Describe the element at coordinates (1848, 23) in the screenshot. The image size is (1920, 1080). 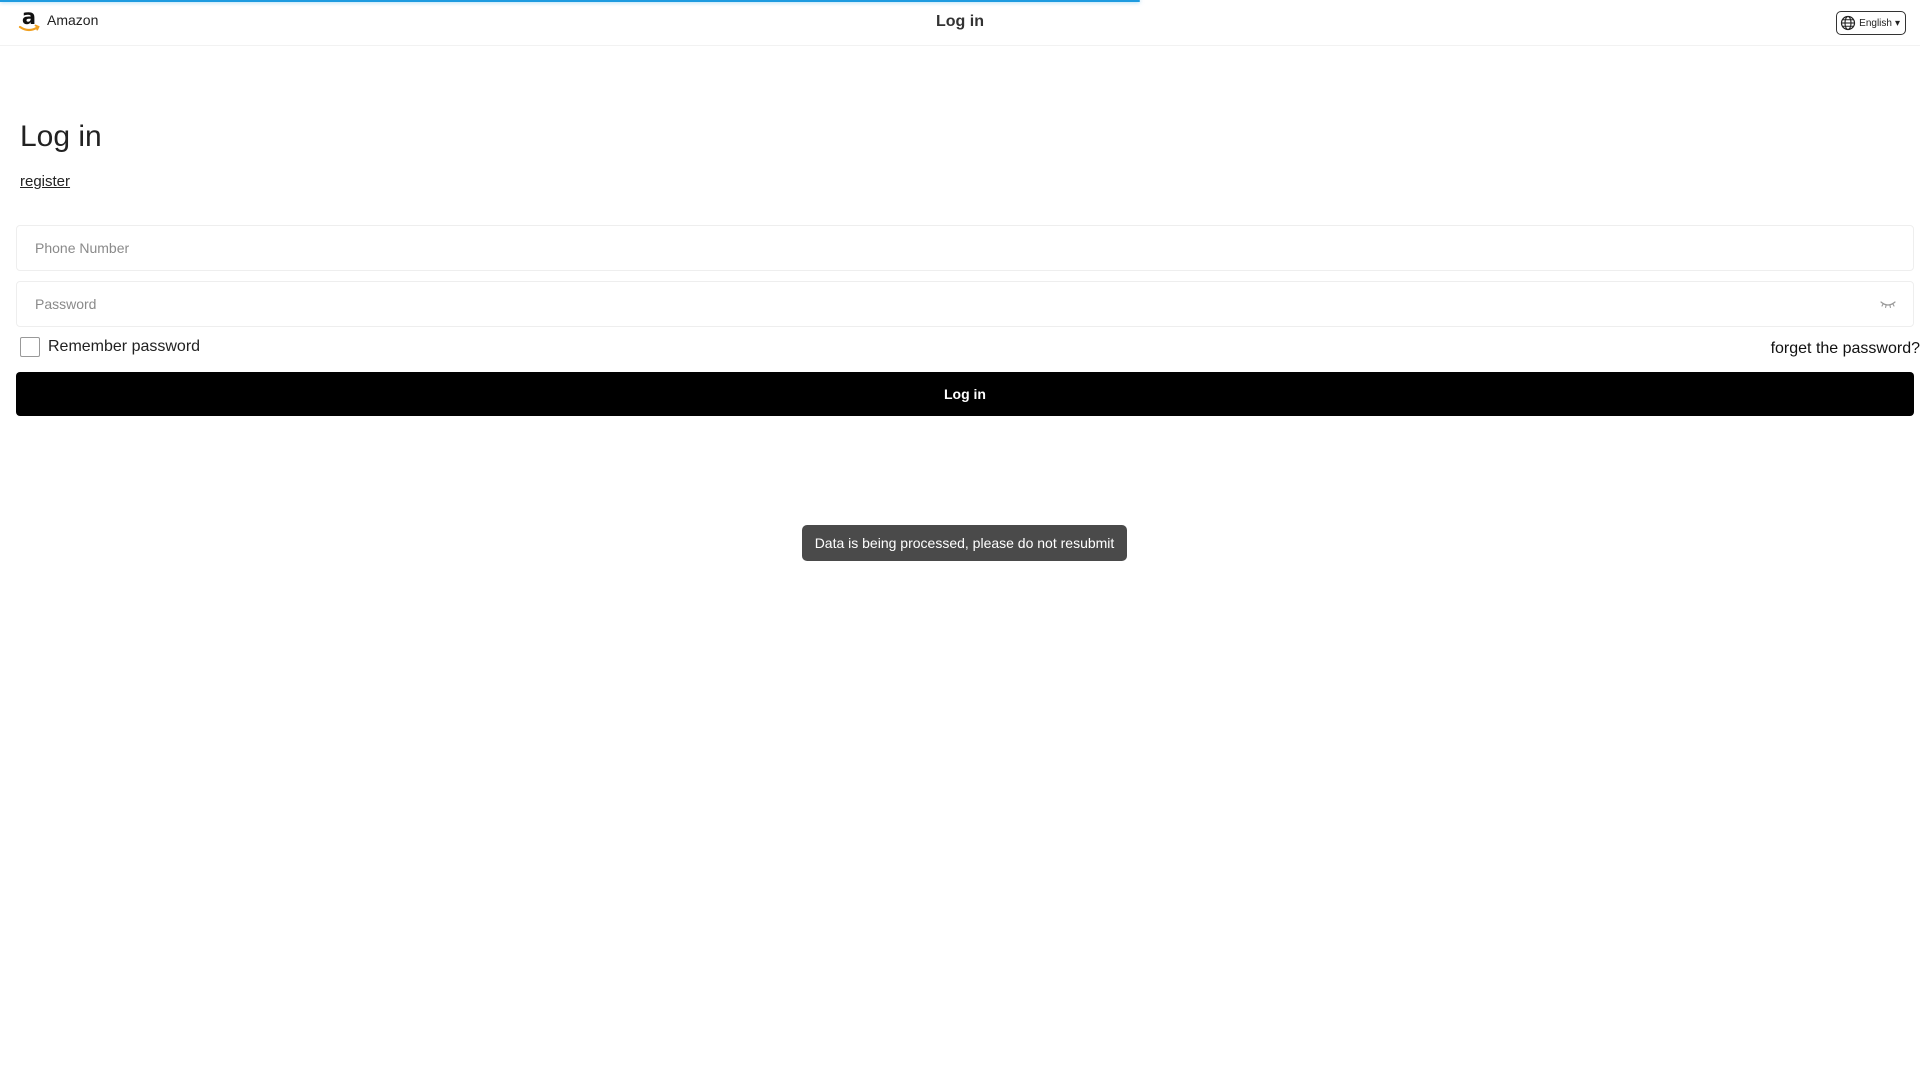
I see `globe-icon` at that location.